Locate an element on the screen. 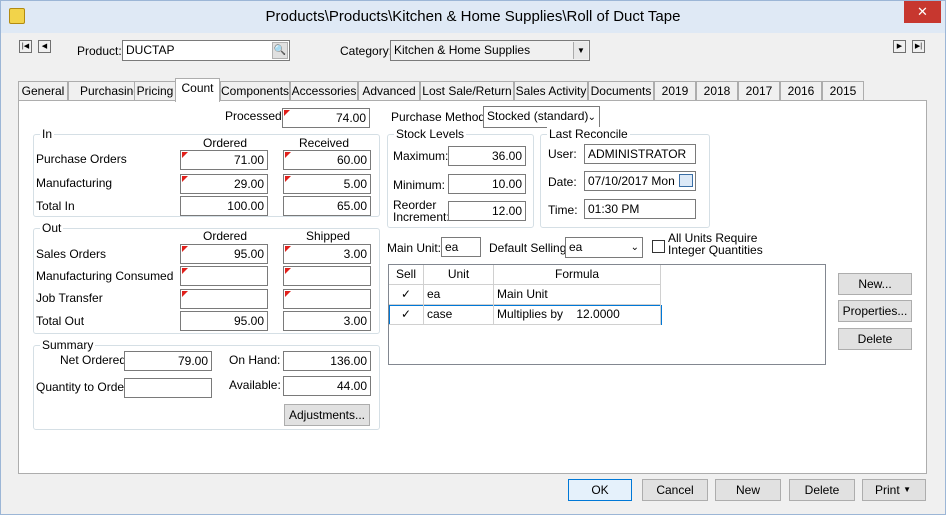 The height and width of the screenshot is (515, 946). purchase-method-value: Stocked (standard) is located at coordinates (538, 116).